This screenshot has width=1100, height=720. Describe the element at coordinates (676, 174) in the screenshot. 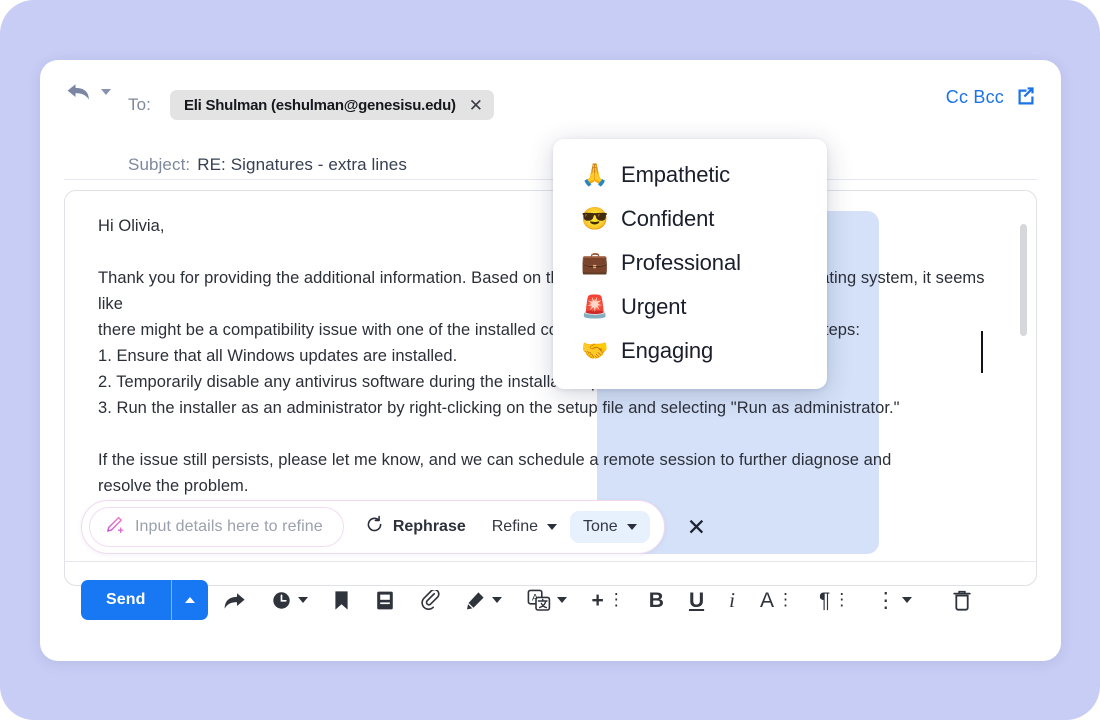

I see `tone-option-label: Empathetic` at that location.